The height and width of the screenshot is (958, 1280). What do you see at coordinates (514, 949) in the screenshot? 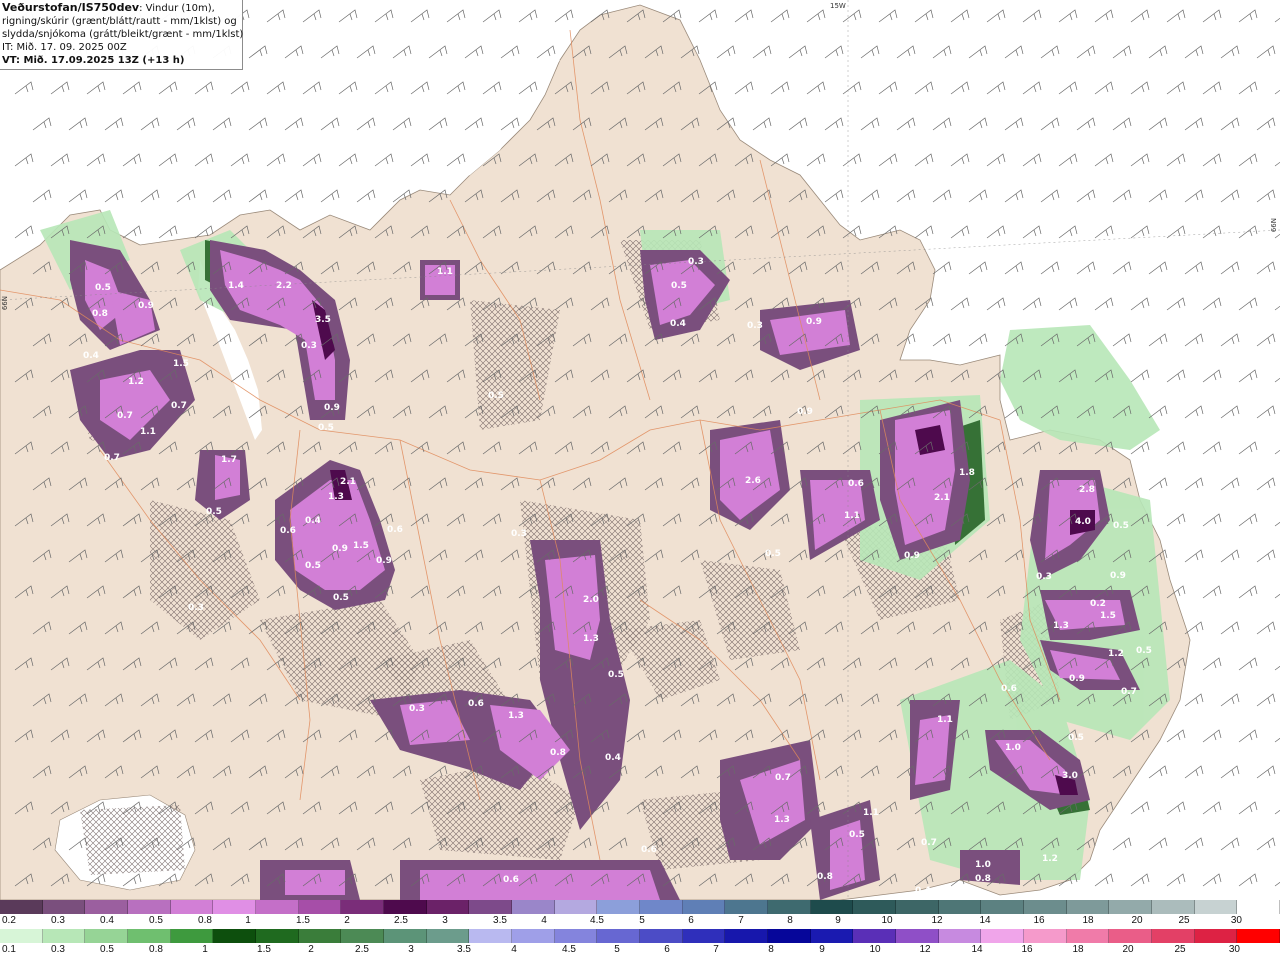
I see `legend-tick-label: 4` at bounding box center [514, 949].